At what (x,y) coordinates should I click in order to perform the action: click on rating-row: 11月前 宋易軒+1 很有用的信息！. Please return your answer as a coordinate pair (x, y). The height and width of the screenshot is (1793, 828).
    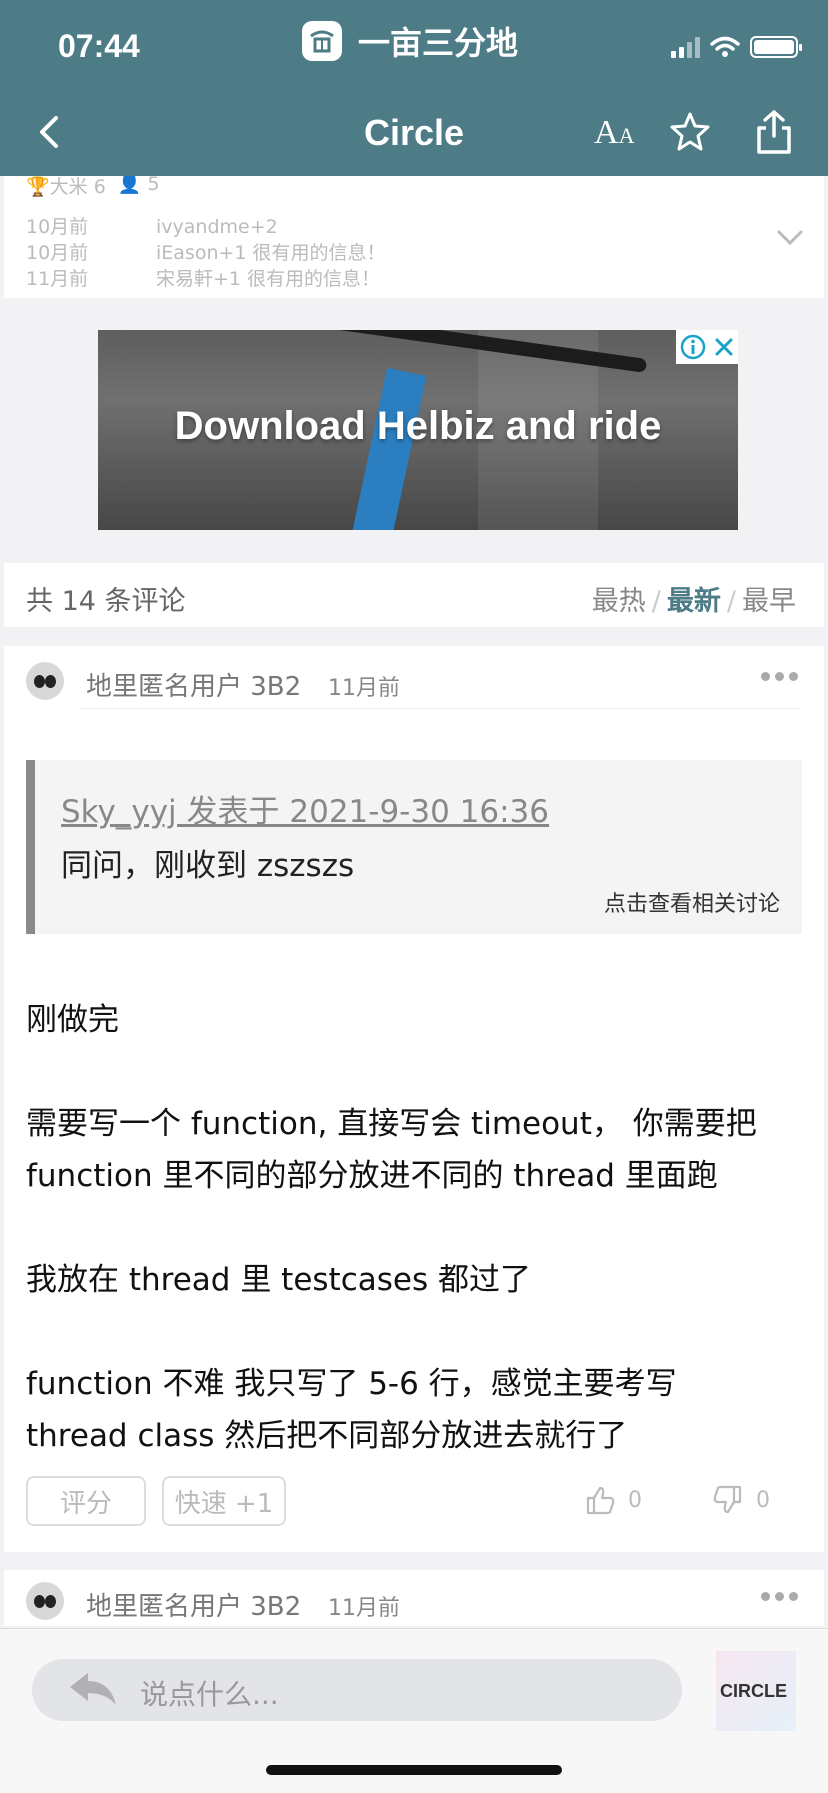
    Looking at the image, I should click on (203, 277).